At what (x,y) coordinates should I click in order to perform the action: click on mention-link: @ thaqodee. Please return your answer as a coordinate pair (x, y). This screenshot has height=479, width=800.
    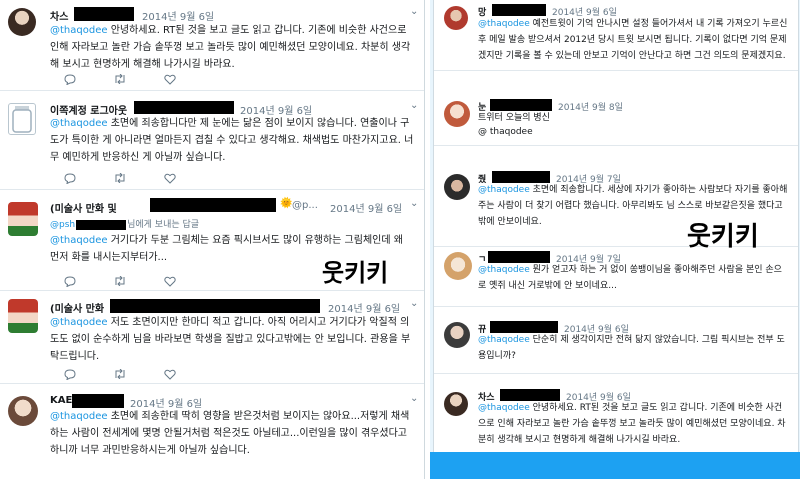
    Looking at the image, I should click on (634, 132).